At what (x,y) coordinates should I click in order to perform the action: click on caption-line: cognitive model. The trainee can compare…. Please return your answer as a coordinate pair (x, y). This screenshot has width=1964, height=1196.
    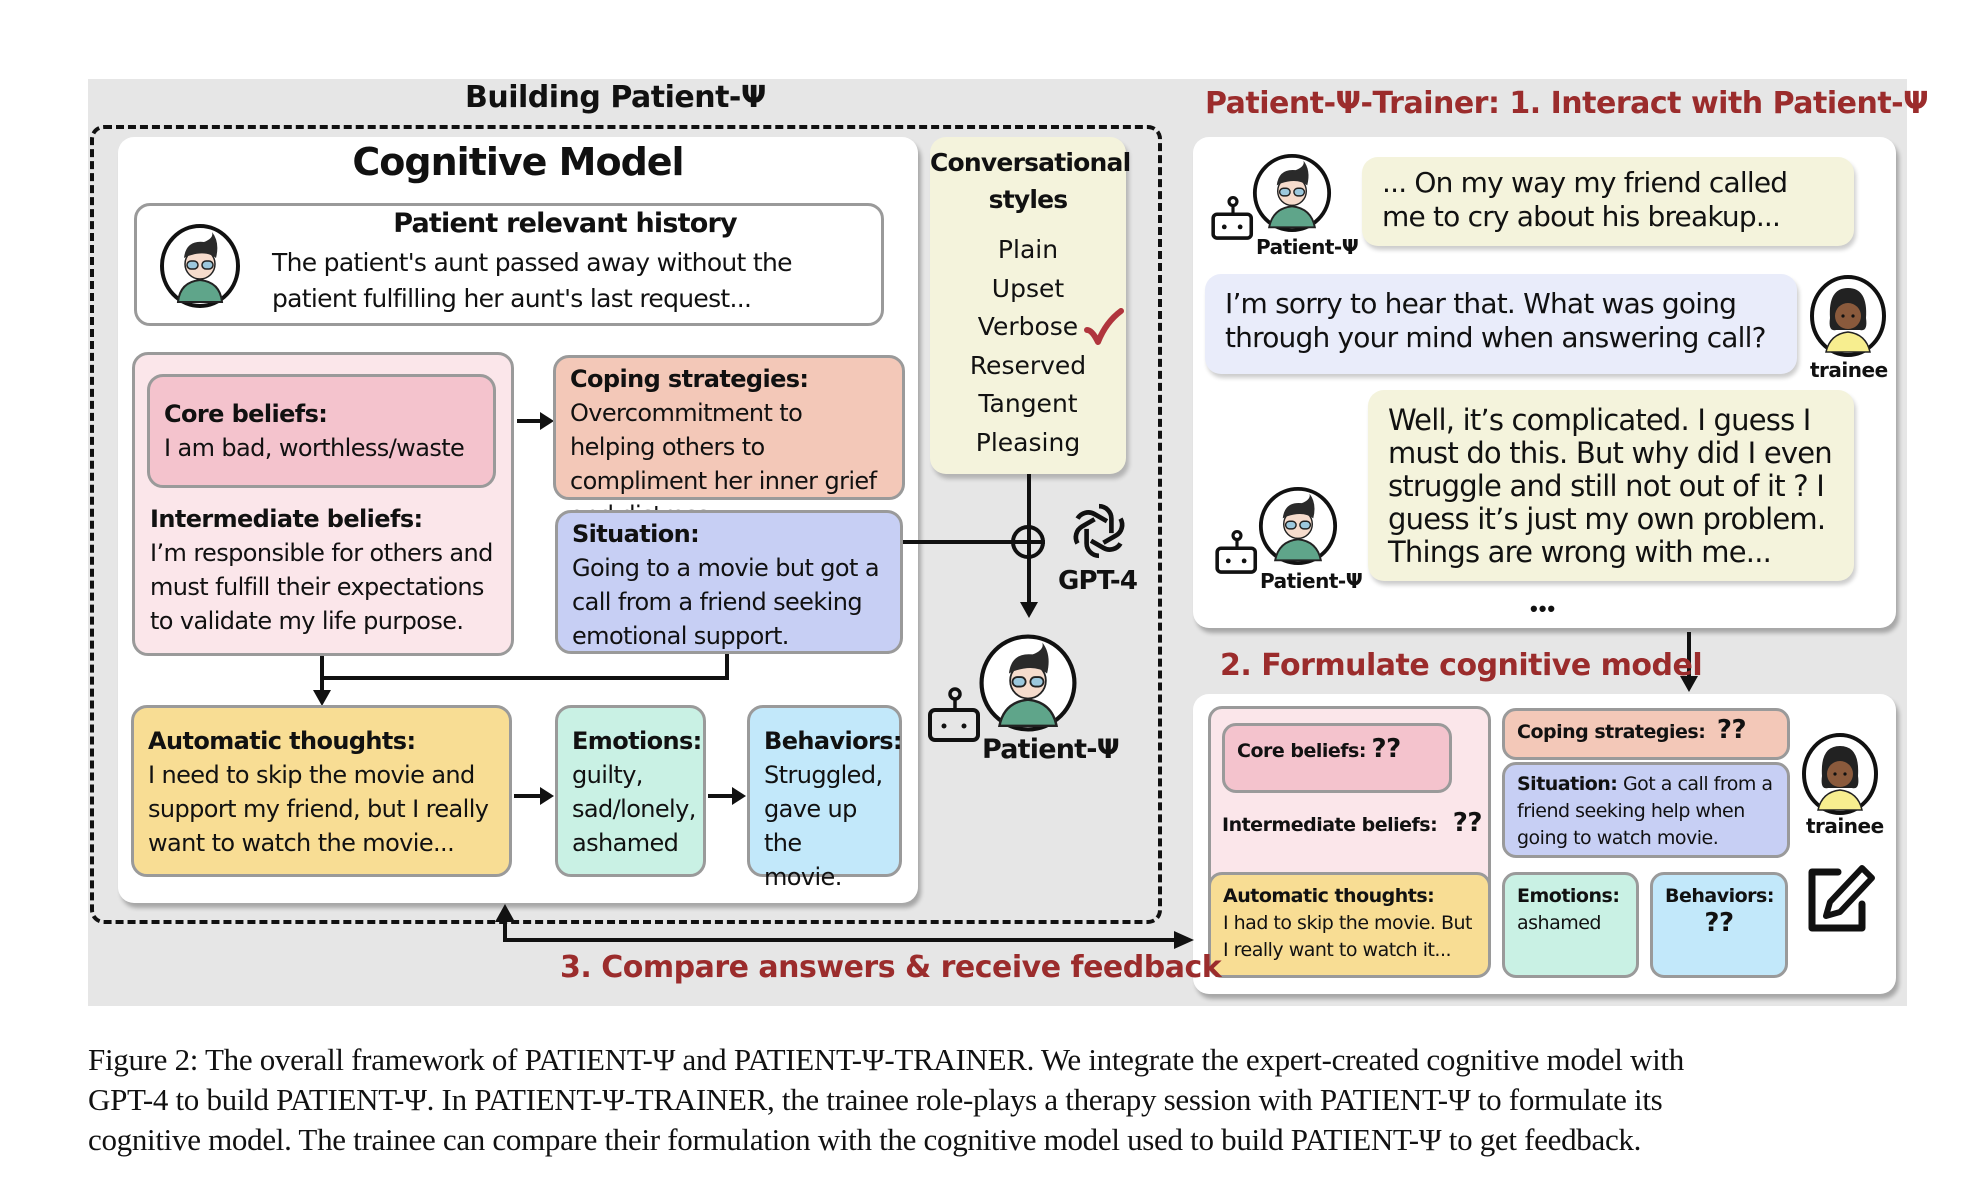
    Looking at the image, I should click on (865, 1139).